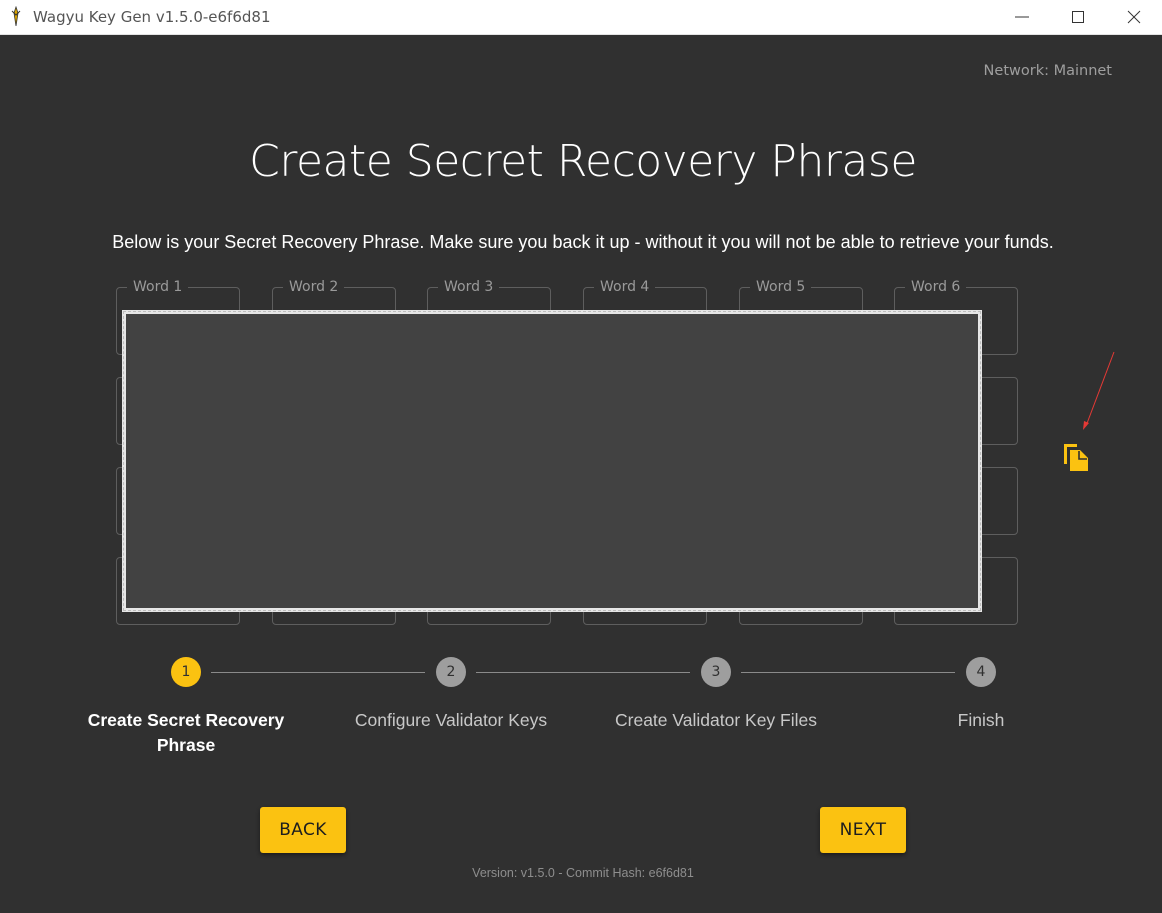 This screenshot has height=913, width=1162. I want to click on minimize-icon, so click(1022, 17).